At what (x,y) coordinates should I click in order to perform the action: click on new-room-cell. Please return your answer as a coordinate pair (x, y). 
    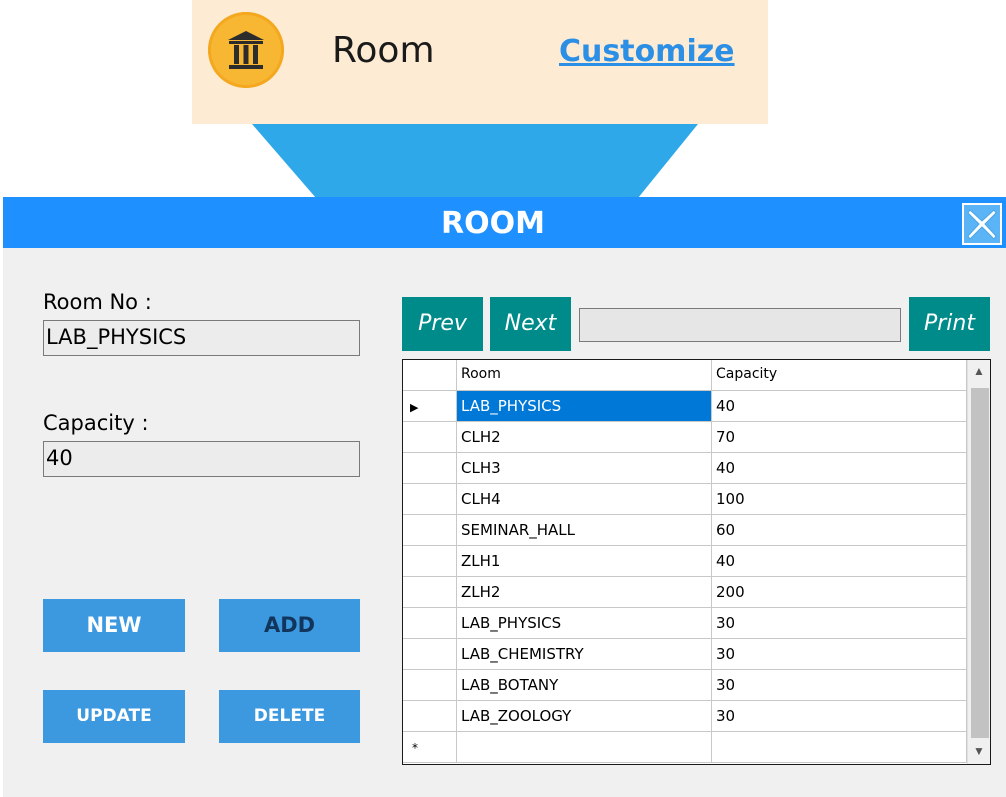
    Looking at the image, I should click on (584, 747).